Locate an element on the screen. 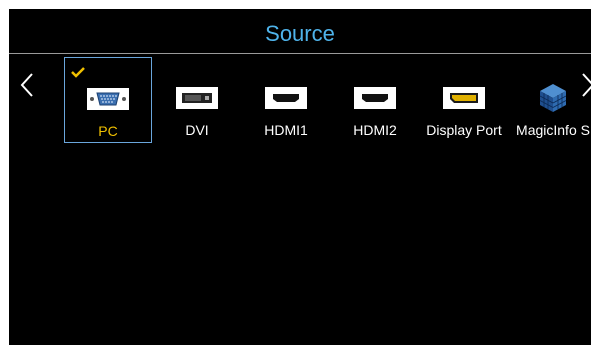  source-item-hdmi2: HDMI2 is located at coordinates (375, 100).